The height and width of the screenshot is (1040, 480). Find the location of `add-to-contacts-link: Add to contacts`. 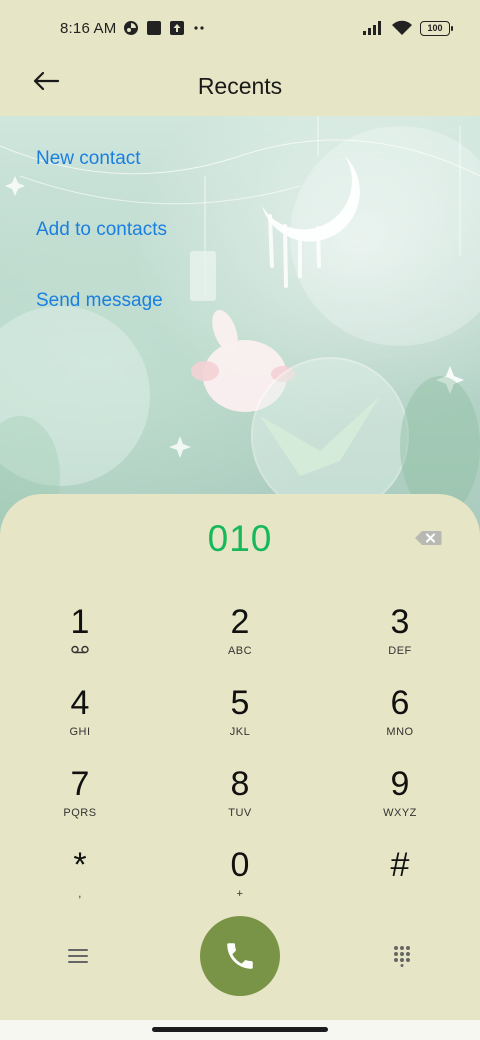

add-to-contacts-link: Add to contacts is located at coordinates (101, 230).